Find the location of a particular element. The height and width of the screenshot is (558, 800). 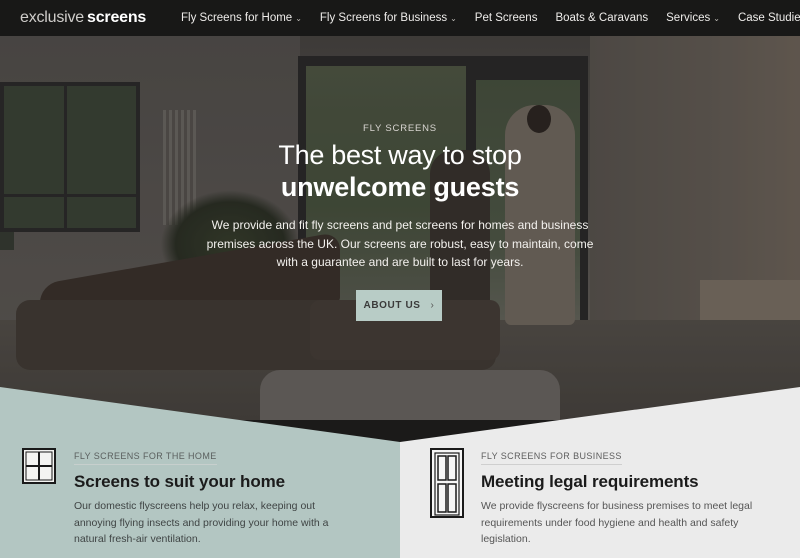

logo-text-light: exclusive is located at coordinates (52, 17).